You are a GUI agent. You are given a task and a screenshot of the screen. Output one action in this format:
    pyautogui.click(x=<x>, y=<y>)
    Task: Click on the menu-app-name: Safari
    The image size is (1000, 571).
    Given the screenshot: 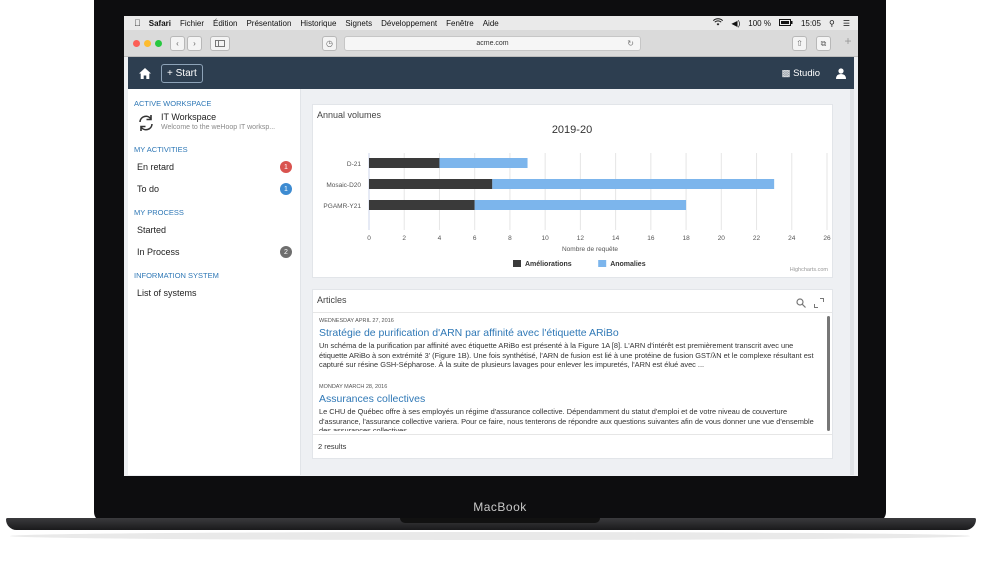 What is the action you would take?
    pyautogui.click(x=160, y=23)
    